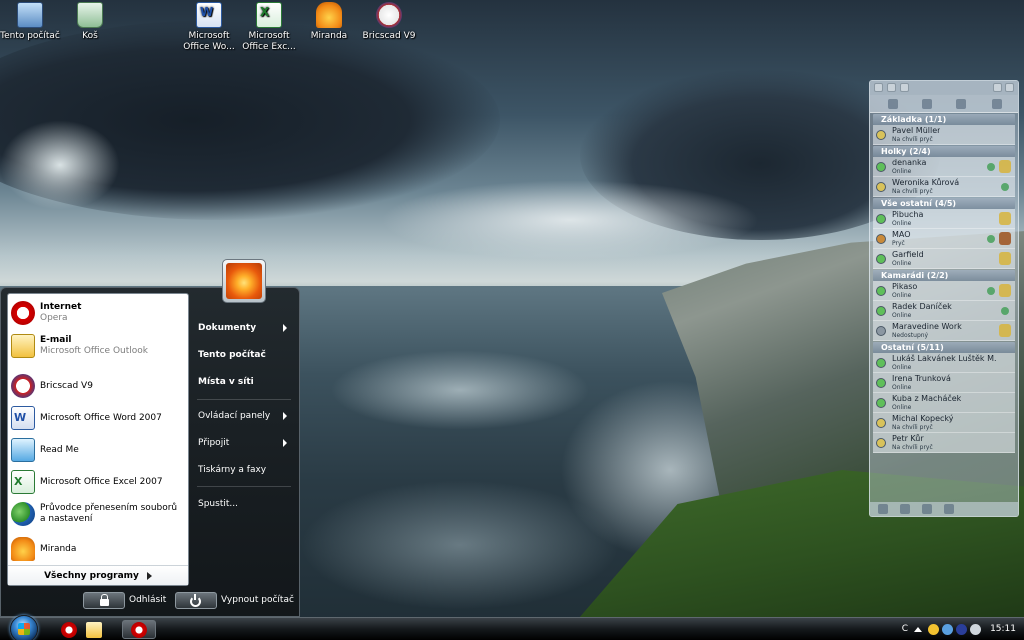 This screenshot has width=1024, height=640. I want to click on program-miranda: Miranda, so click(98, 549).